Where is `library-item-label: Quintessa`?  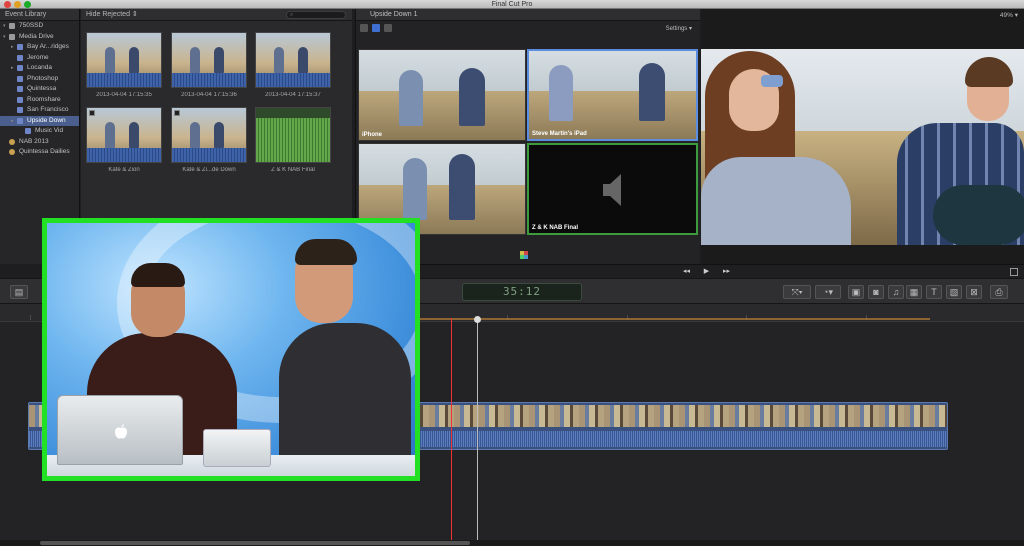
library-item-label: Quintessa is located at coordinates (42, 88).